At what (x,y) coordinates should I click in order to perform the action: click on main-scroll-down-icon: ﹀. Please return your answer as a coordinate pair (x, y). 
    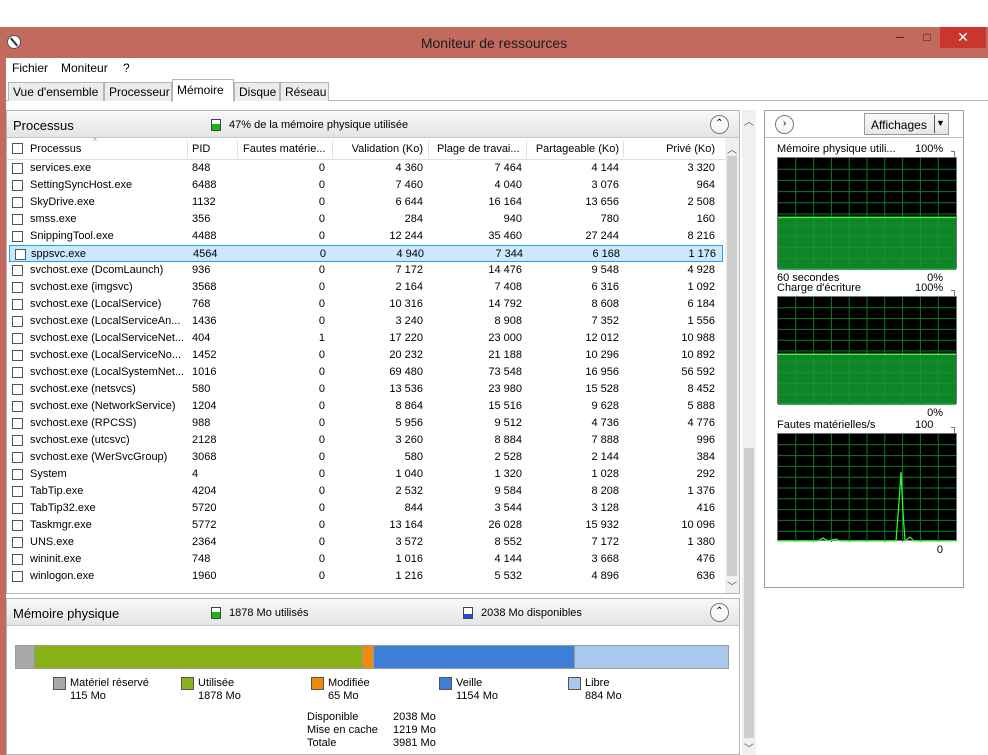
    Looking at the image, I should click on (749, 747).